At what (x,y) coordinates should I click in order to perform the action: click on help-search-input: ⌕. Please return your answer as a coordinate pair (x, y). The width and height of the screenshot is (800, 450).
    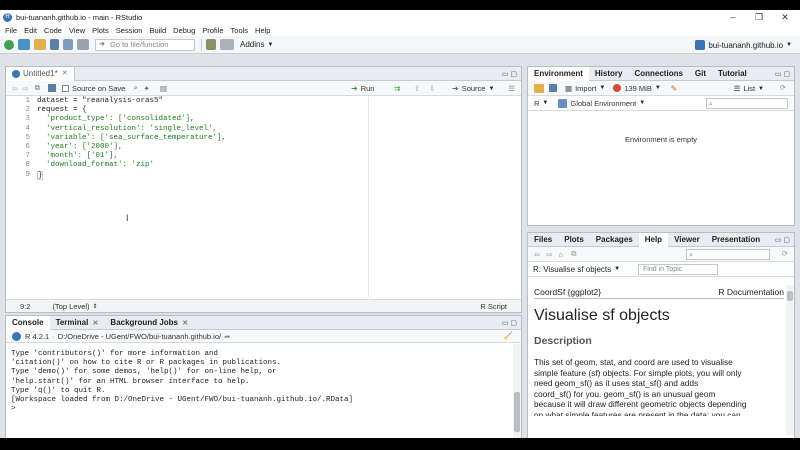
    Looking at the image, I should click on (728, 254).